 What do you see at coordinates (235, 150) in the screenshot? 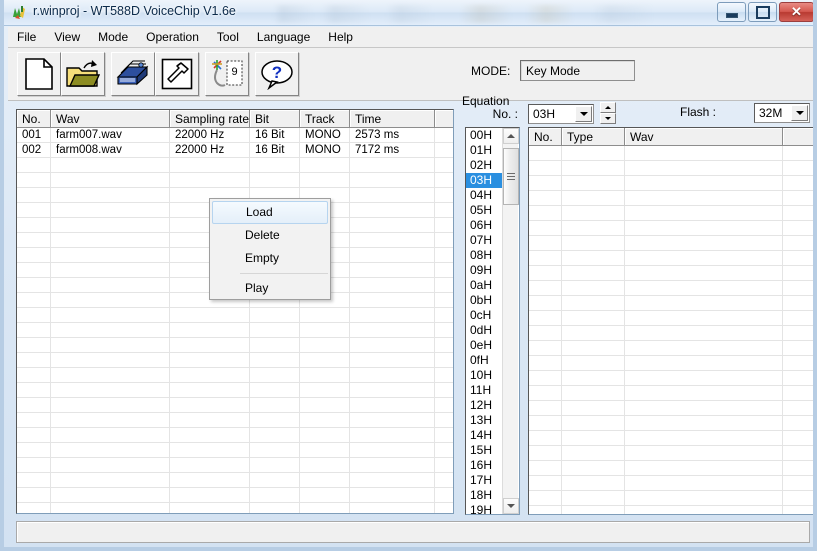
I see `table-row: 002 farm008.wav 22000 Hz 16 Bit MONO 7172 ms` at bounding box center [235, 150].